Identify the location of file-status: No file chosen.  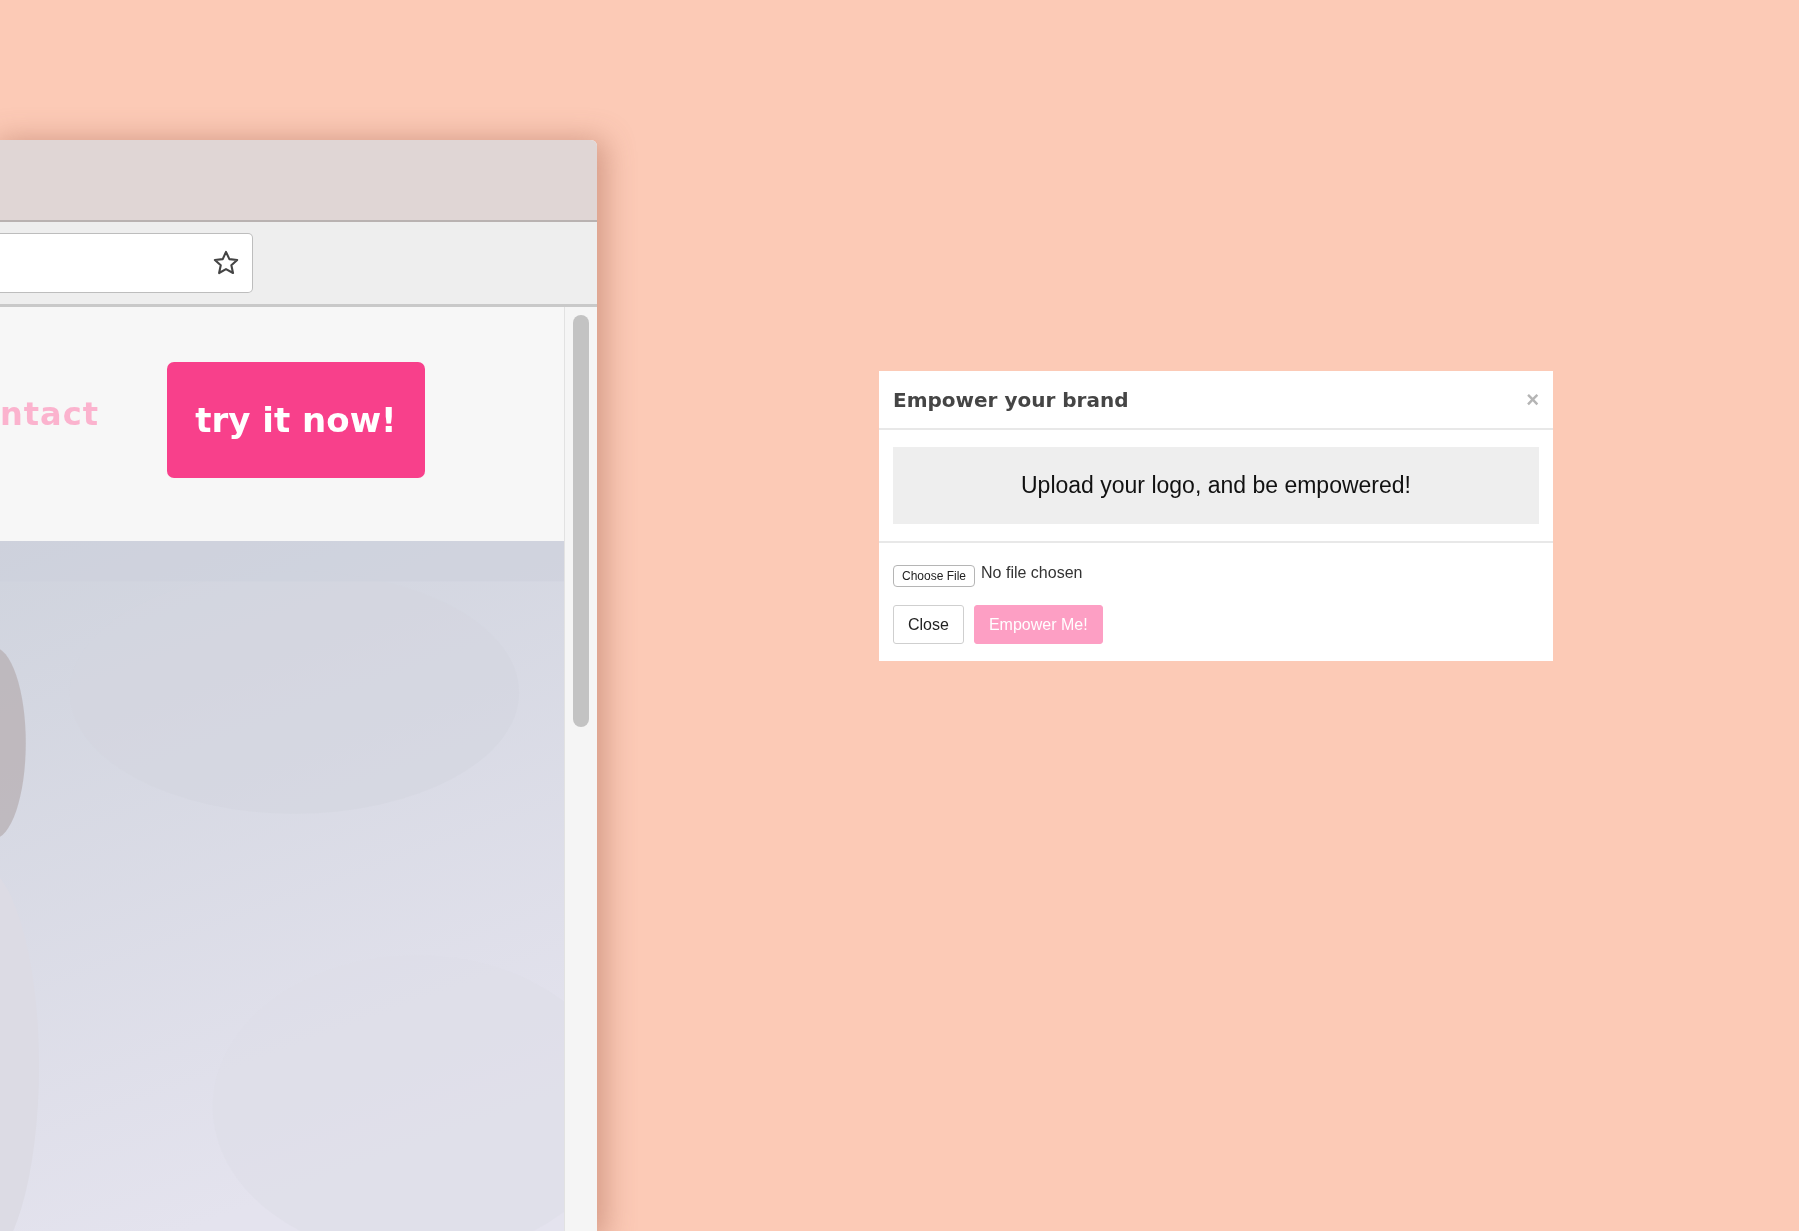
(1032, 573).